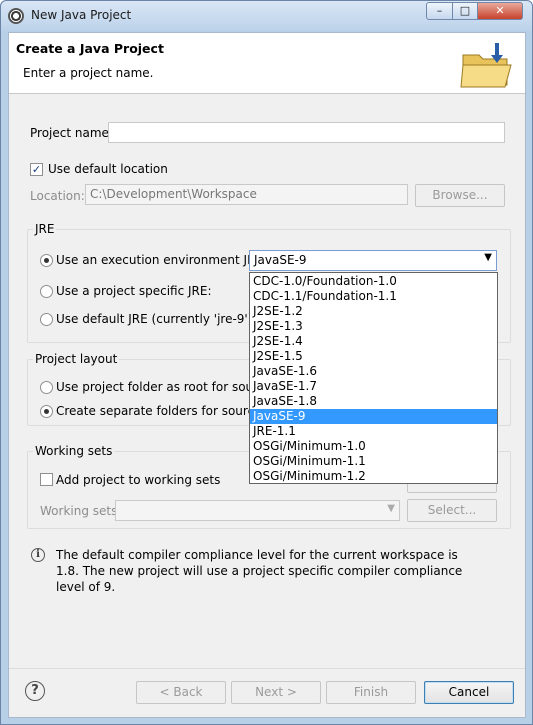 The image size is (533, 725). I want to click on dropdown-option: JavaSE-9, so click(373, 416).